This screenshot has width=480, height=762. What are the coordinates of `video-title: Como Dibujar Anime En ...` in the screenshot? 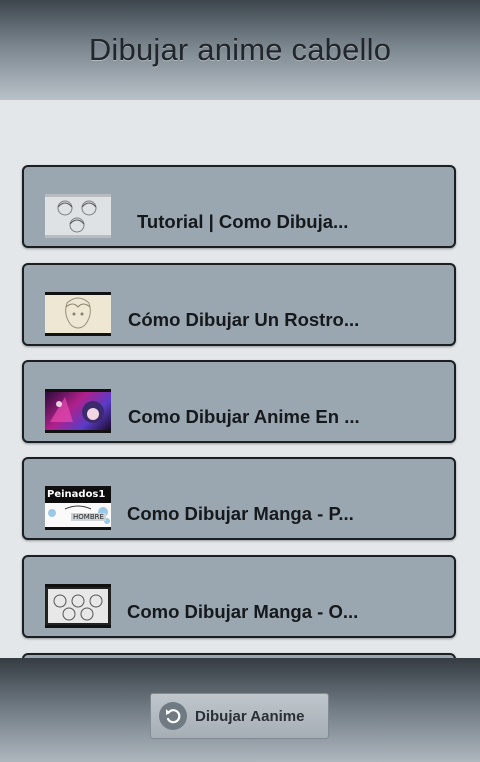 It's located at (244, 416).